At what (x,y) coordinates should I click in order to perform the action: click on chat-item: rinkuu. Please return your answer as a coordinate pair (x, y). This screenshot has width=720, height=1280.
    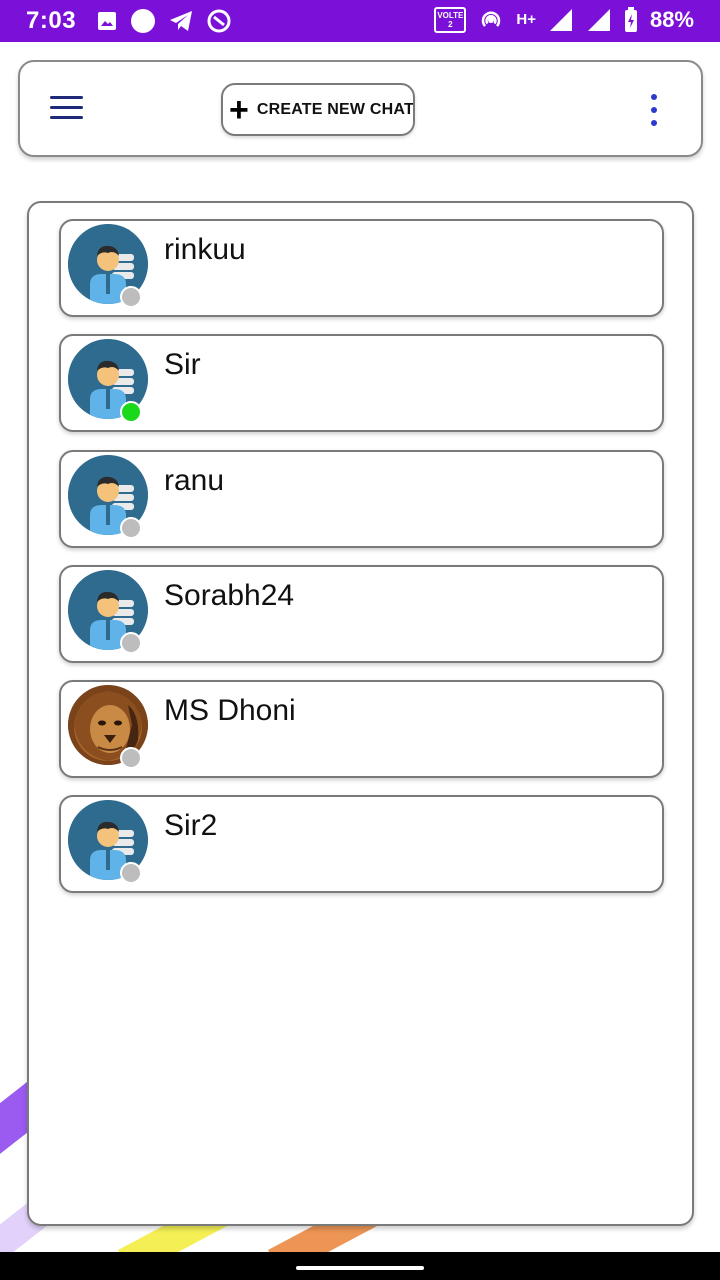
    Looking at the image, I should click on (361, 268).